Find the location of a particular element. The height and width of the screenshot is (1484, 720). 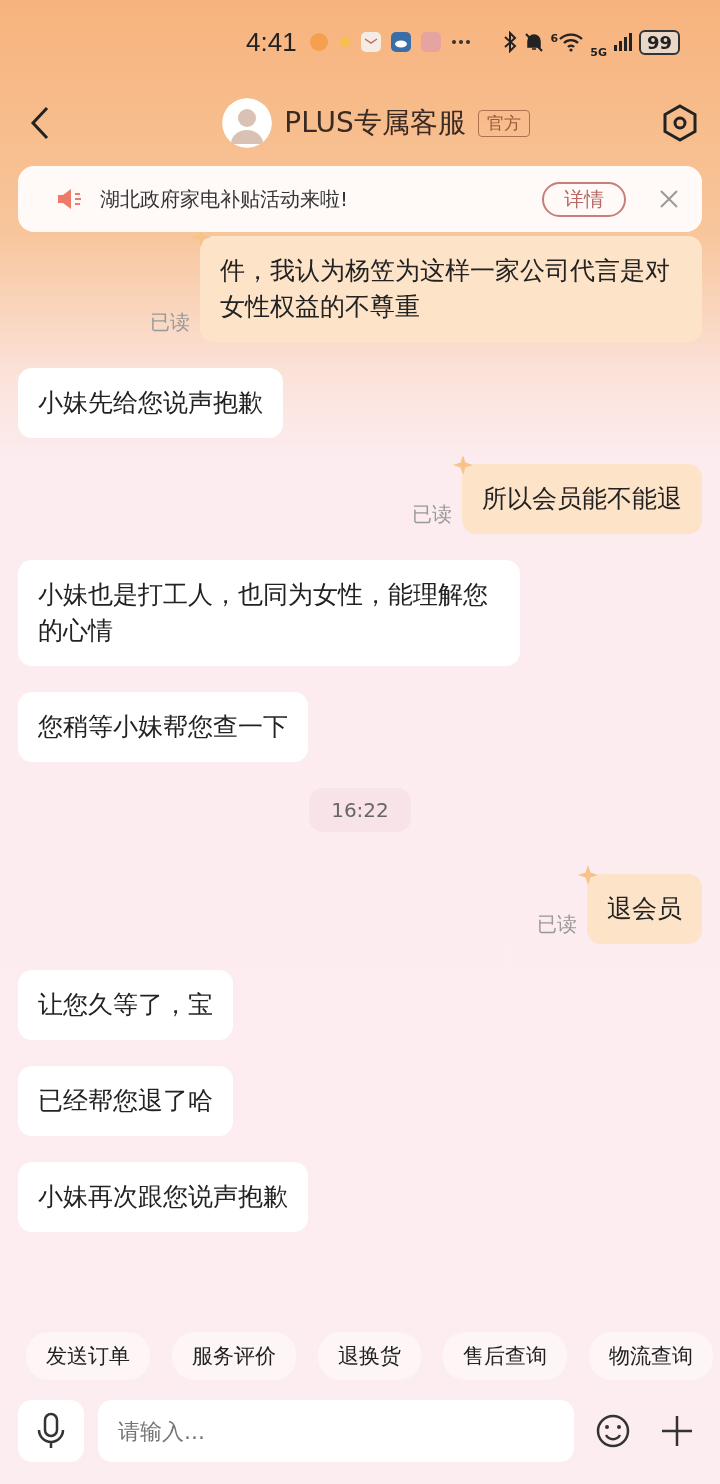

mail-notification-icon is located at coordinates (370, 42).